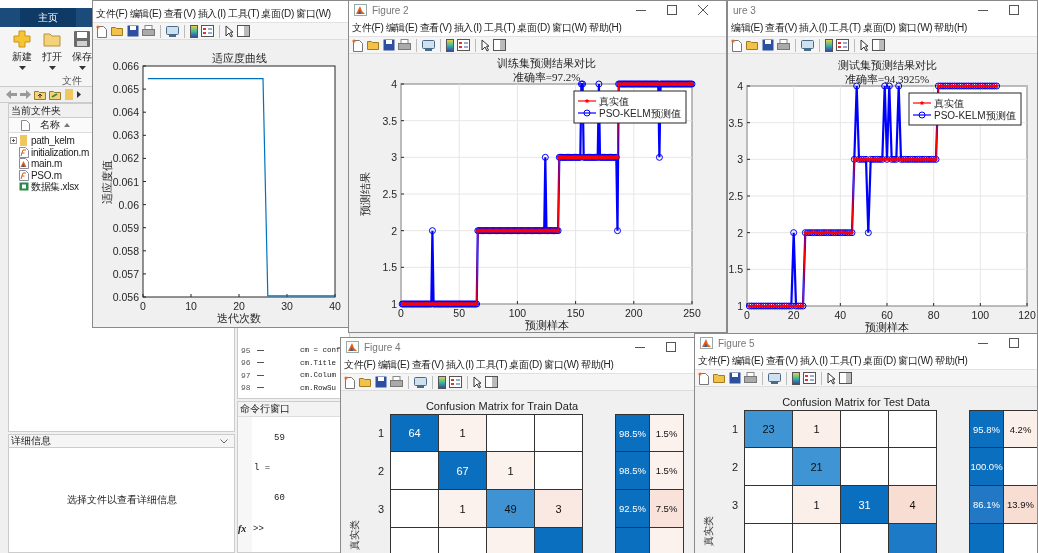 This screenshot has height=553, width=1038. I want to click on file-name: main.m, so click(46, 164).